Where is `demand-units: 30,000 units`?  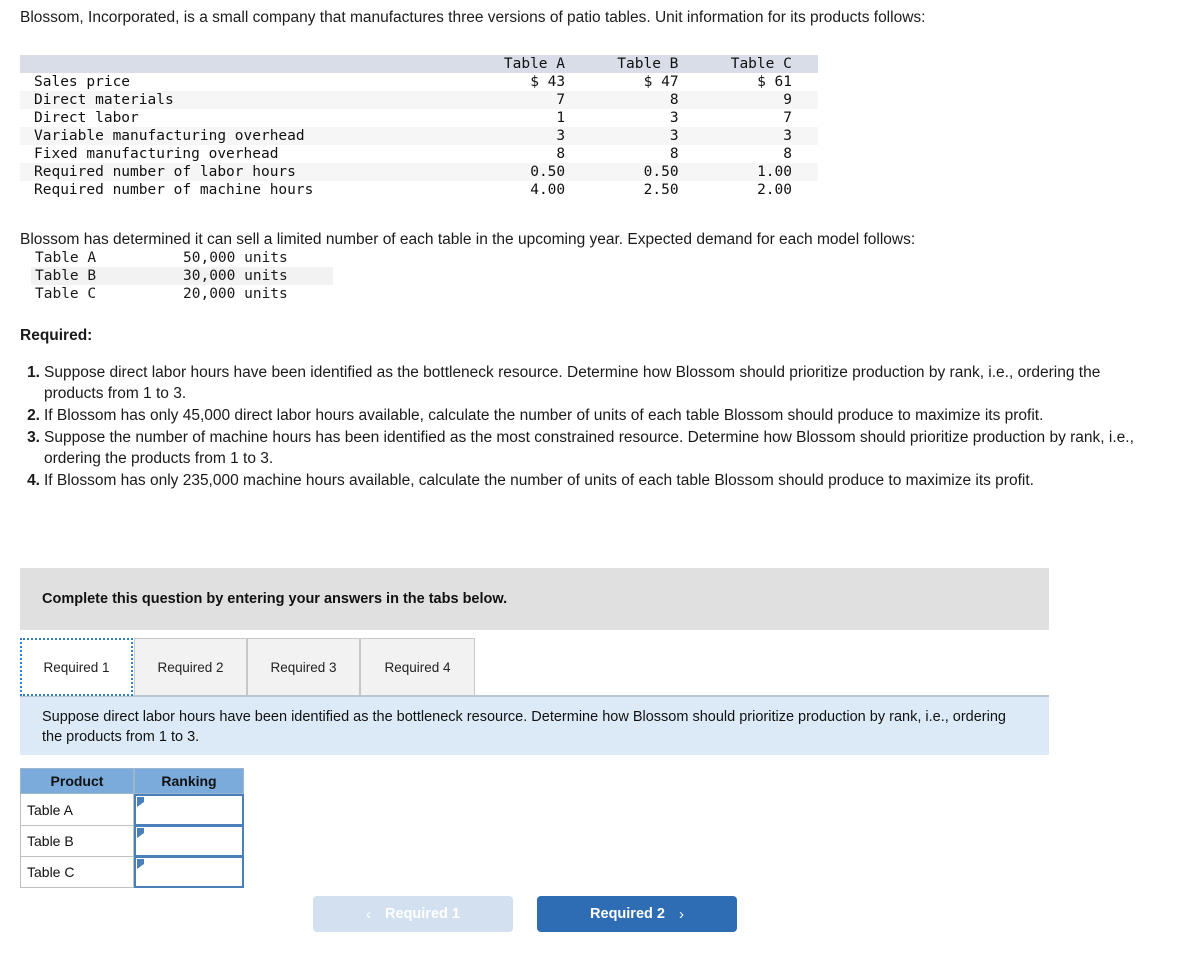
demand-units: 30,000 units is located at coordinates (235, 276).